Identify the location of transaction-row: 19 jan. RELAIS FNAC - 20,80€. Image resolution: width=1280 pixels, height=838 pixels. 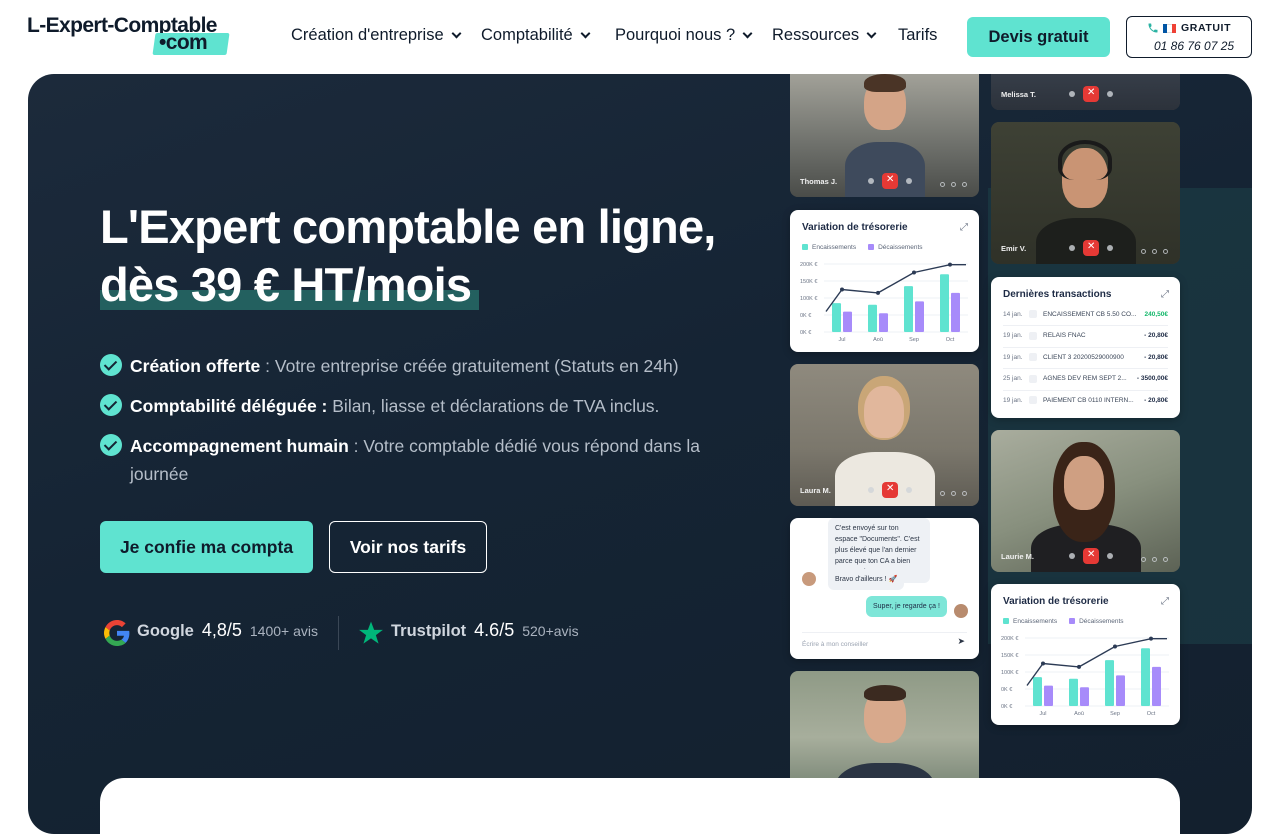
(1085, 335).